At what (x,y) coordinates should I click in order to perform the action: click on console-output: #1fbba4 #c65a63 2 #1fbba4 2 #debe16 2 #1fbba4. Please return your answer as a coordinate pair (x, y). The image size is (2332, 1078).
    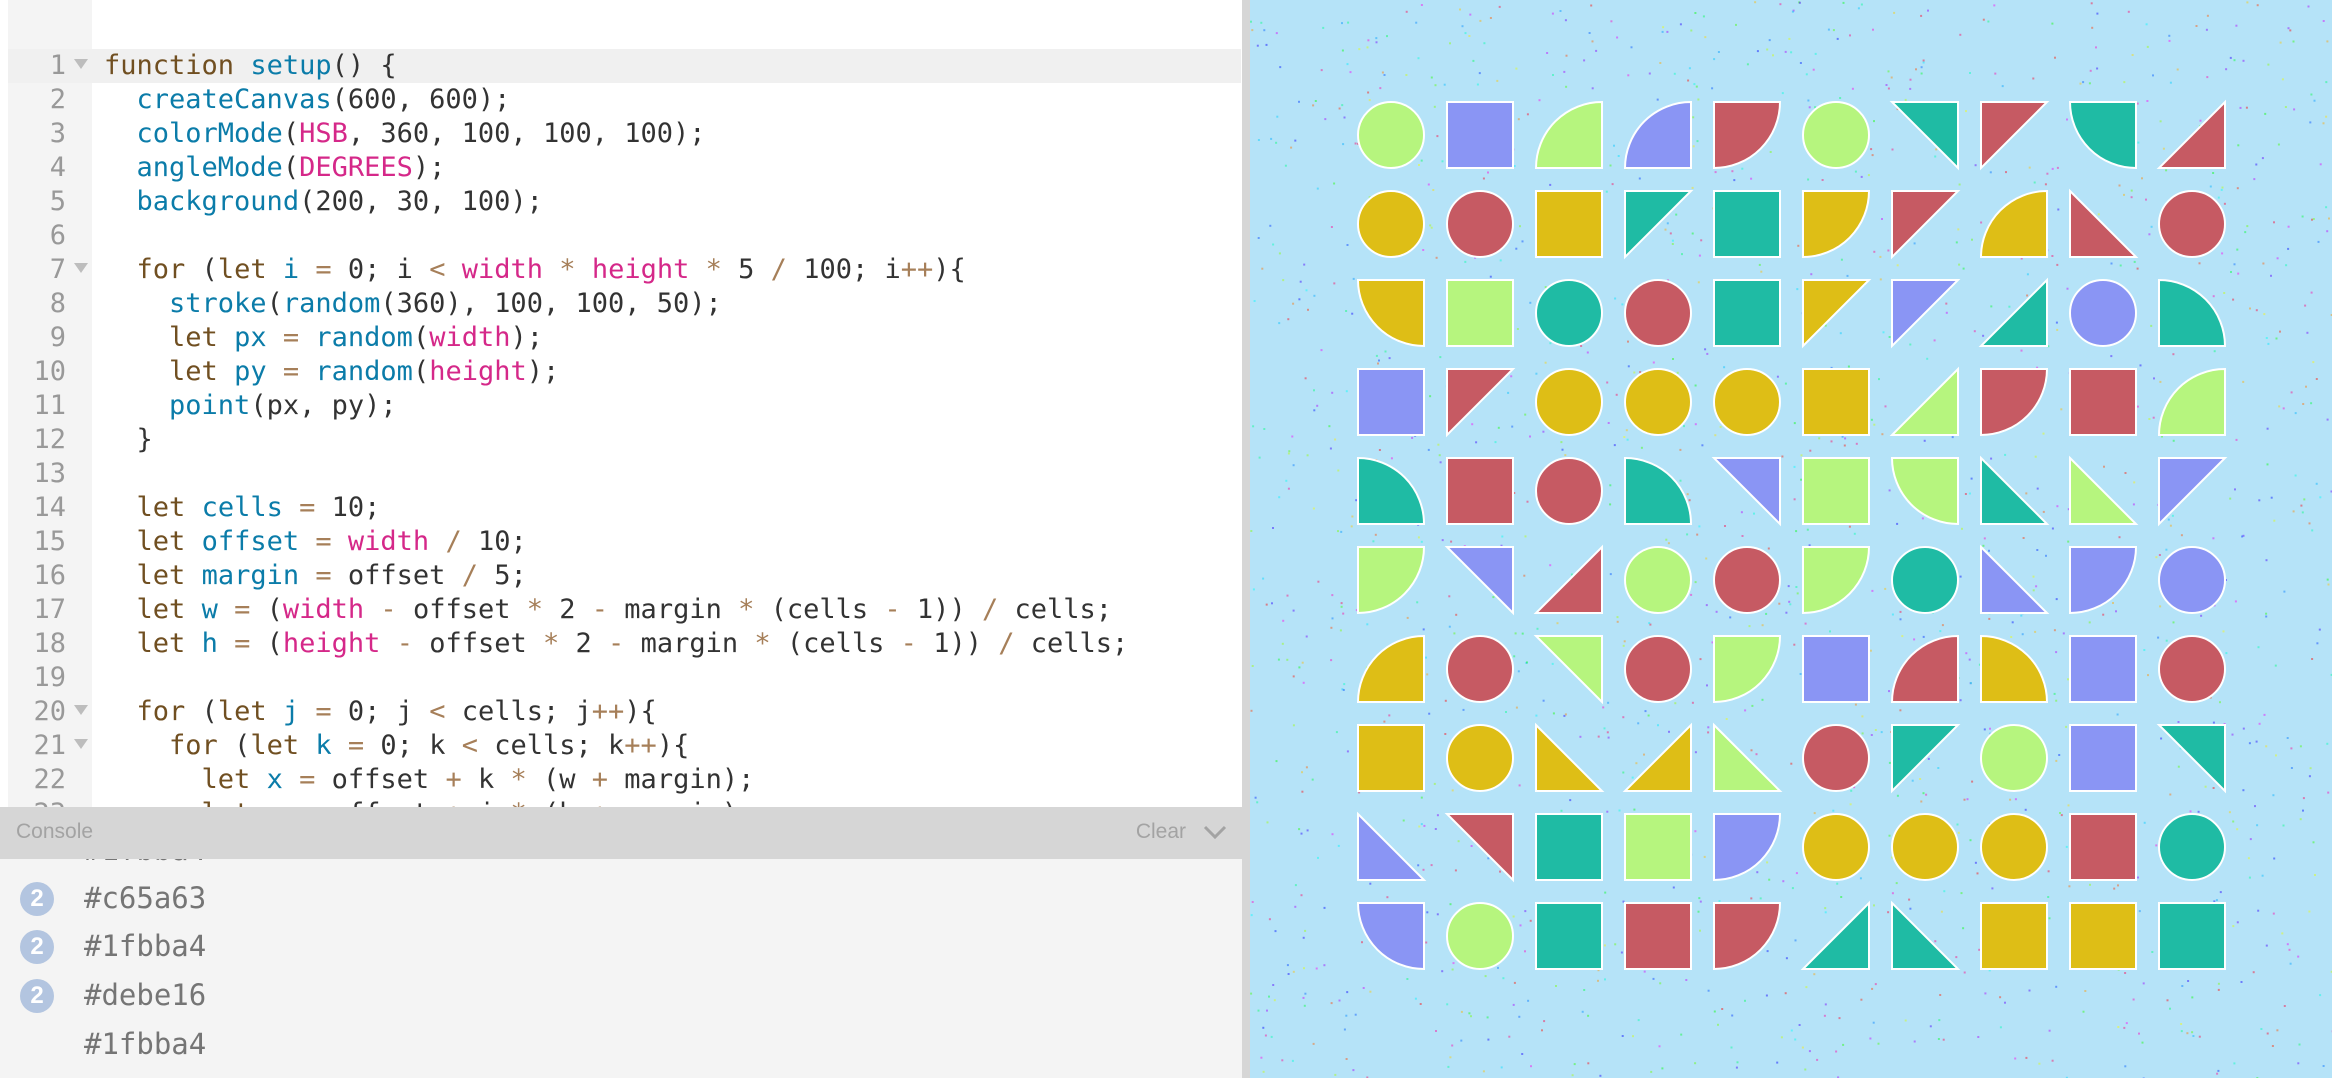
    Looking at the image, I should click on (621, 968).